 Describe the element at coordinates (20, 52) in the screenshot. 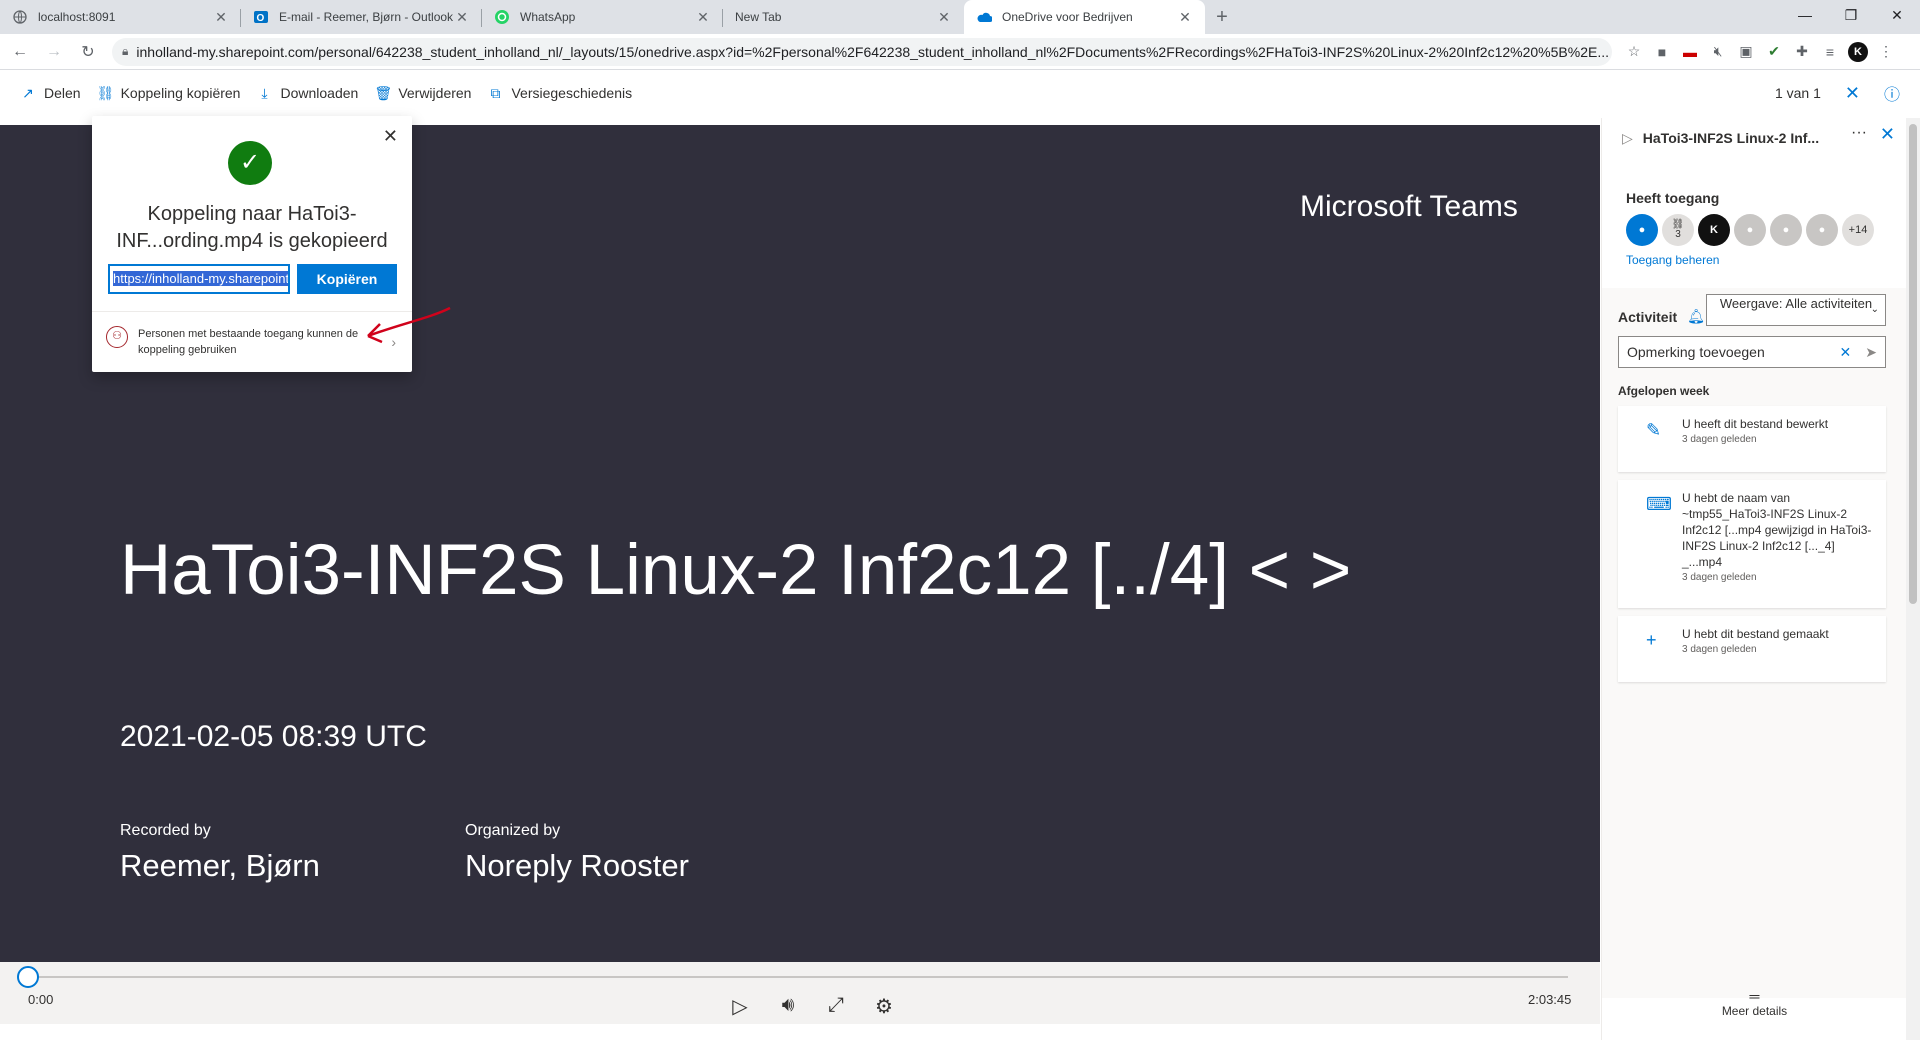

I see `back-icon: ←` at that location.